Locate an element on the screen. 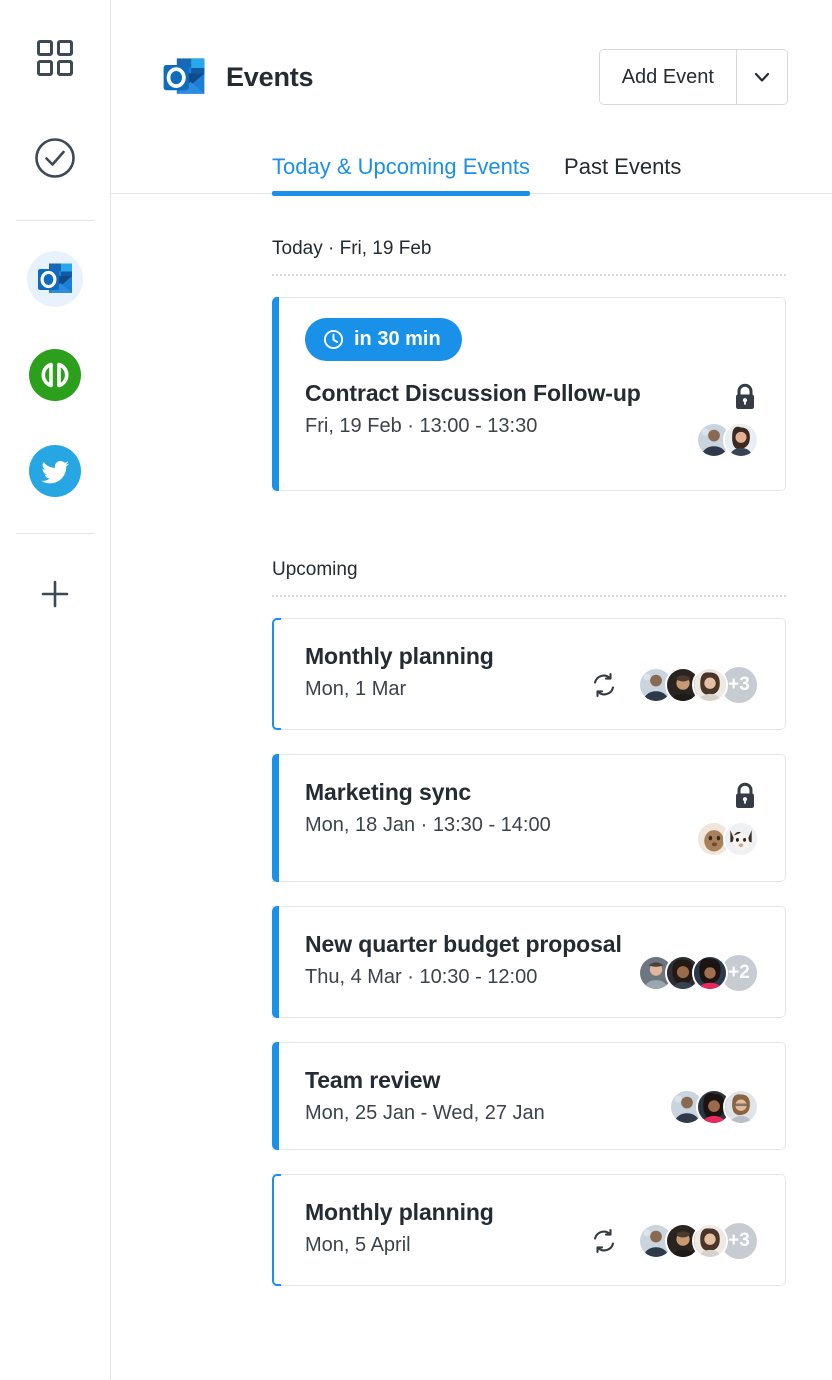 Image resolution: width=832 pixels, height=1380 pixels. status-badge: in 30 min is located at coordinates (383, 339).